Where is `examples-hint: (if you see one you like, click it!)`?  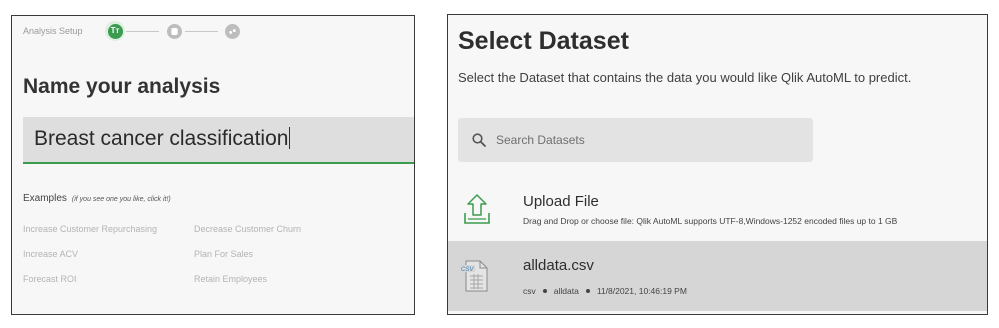 examples-hint: (if you see one you like, click it!) is located at coordinates (121, 199).